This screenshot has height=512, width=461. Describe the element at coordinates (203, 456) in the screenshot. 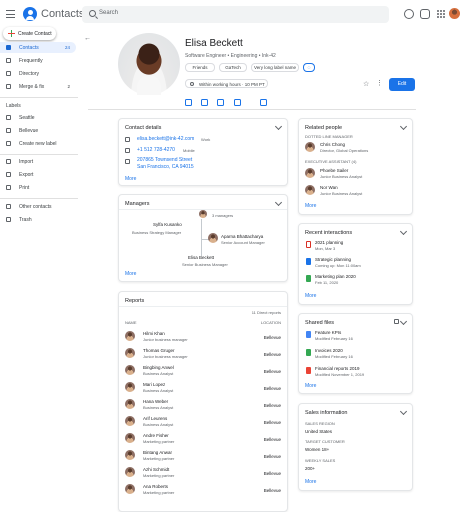

I see `table-row: Bintang Anwar Marketing partner Bellevue` at that location.